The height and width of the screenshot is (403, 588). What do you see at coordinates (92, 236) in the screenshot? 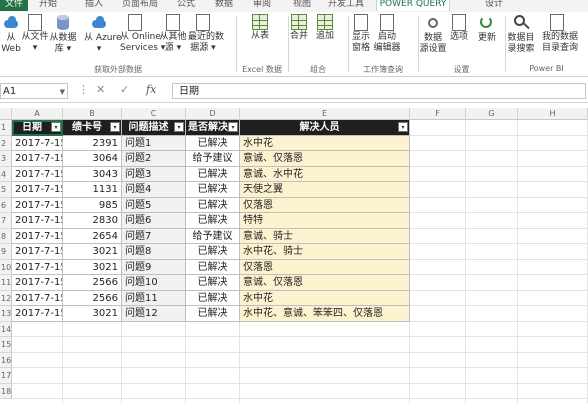
I see `table-cell: 2654` at bounding box center [92, 236].